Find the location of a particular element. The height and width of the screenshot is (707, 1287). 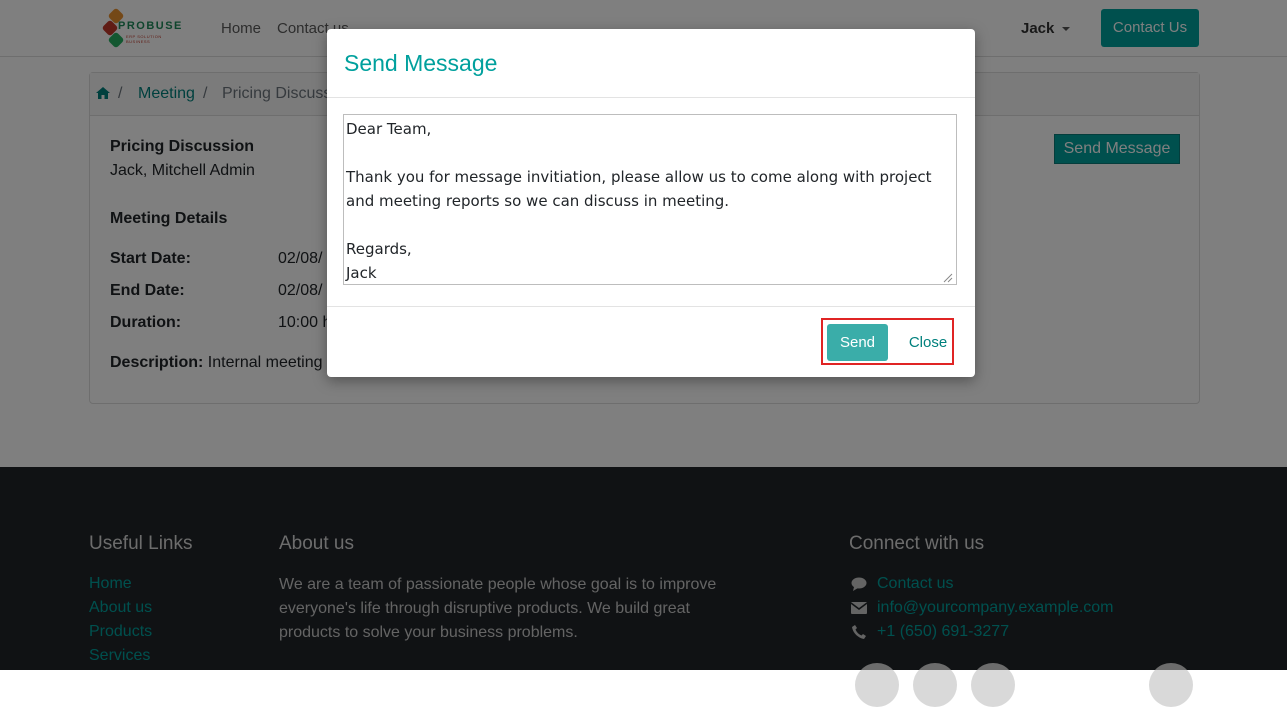

dialog-title: Send Message is located at coordinates (421, 63).